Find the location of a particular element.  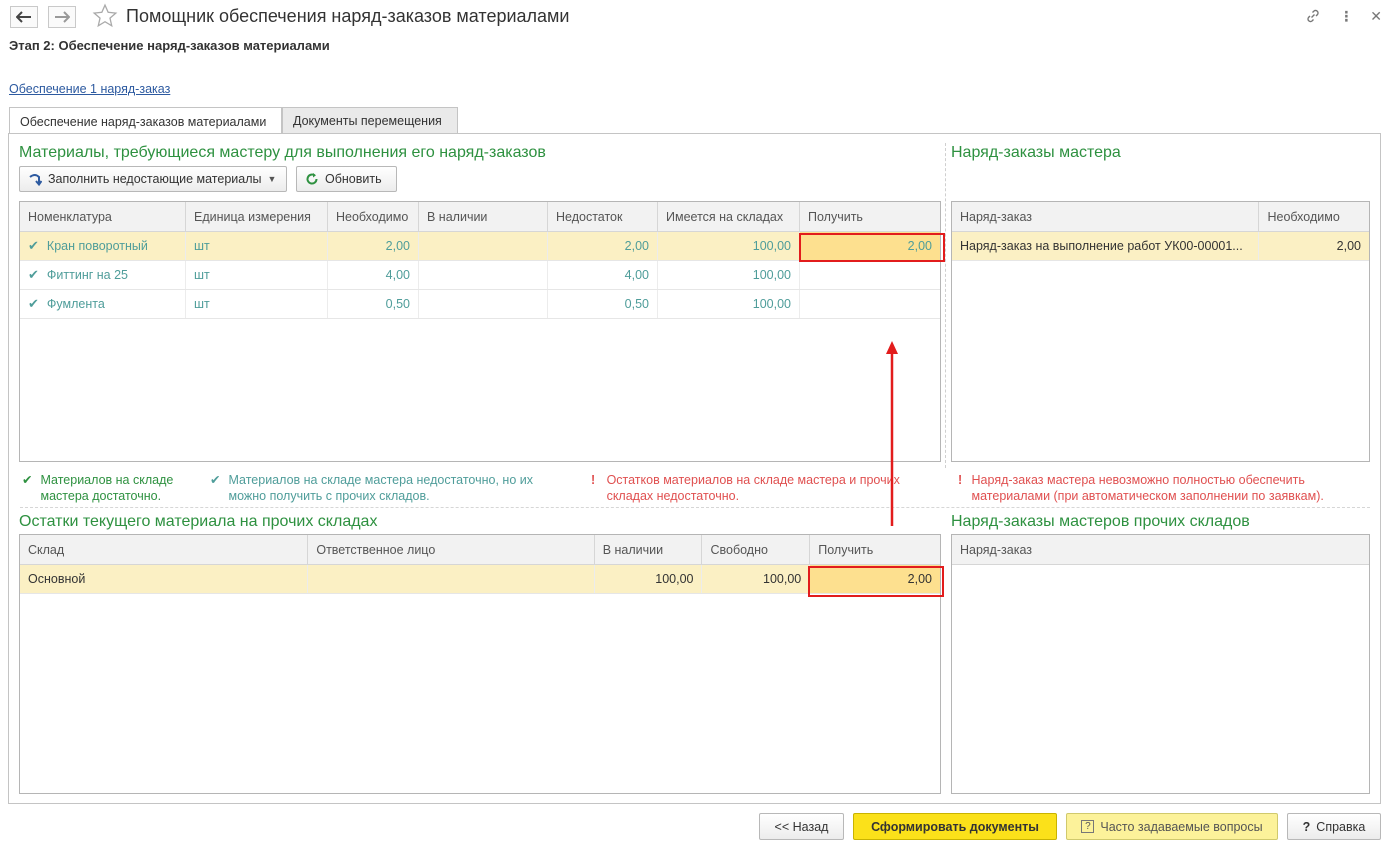

col-shortage: Недостаток is located at coordinates (603, 216).